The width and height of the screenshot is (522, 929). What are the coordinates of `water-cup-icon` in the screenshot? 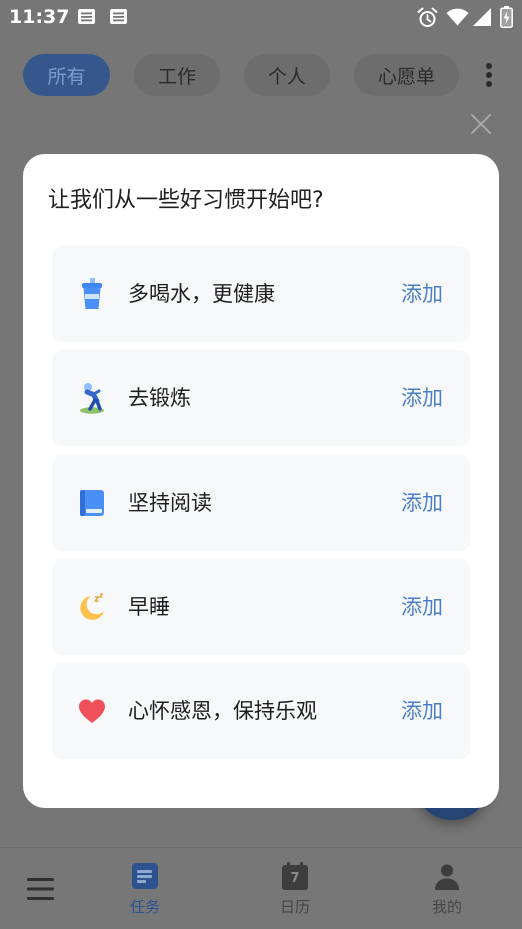 It's located at (92, 294).